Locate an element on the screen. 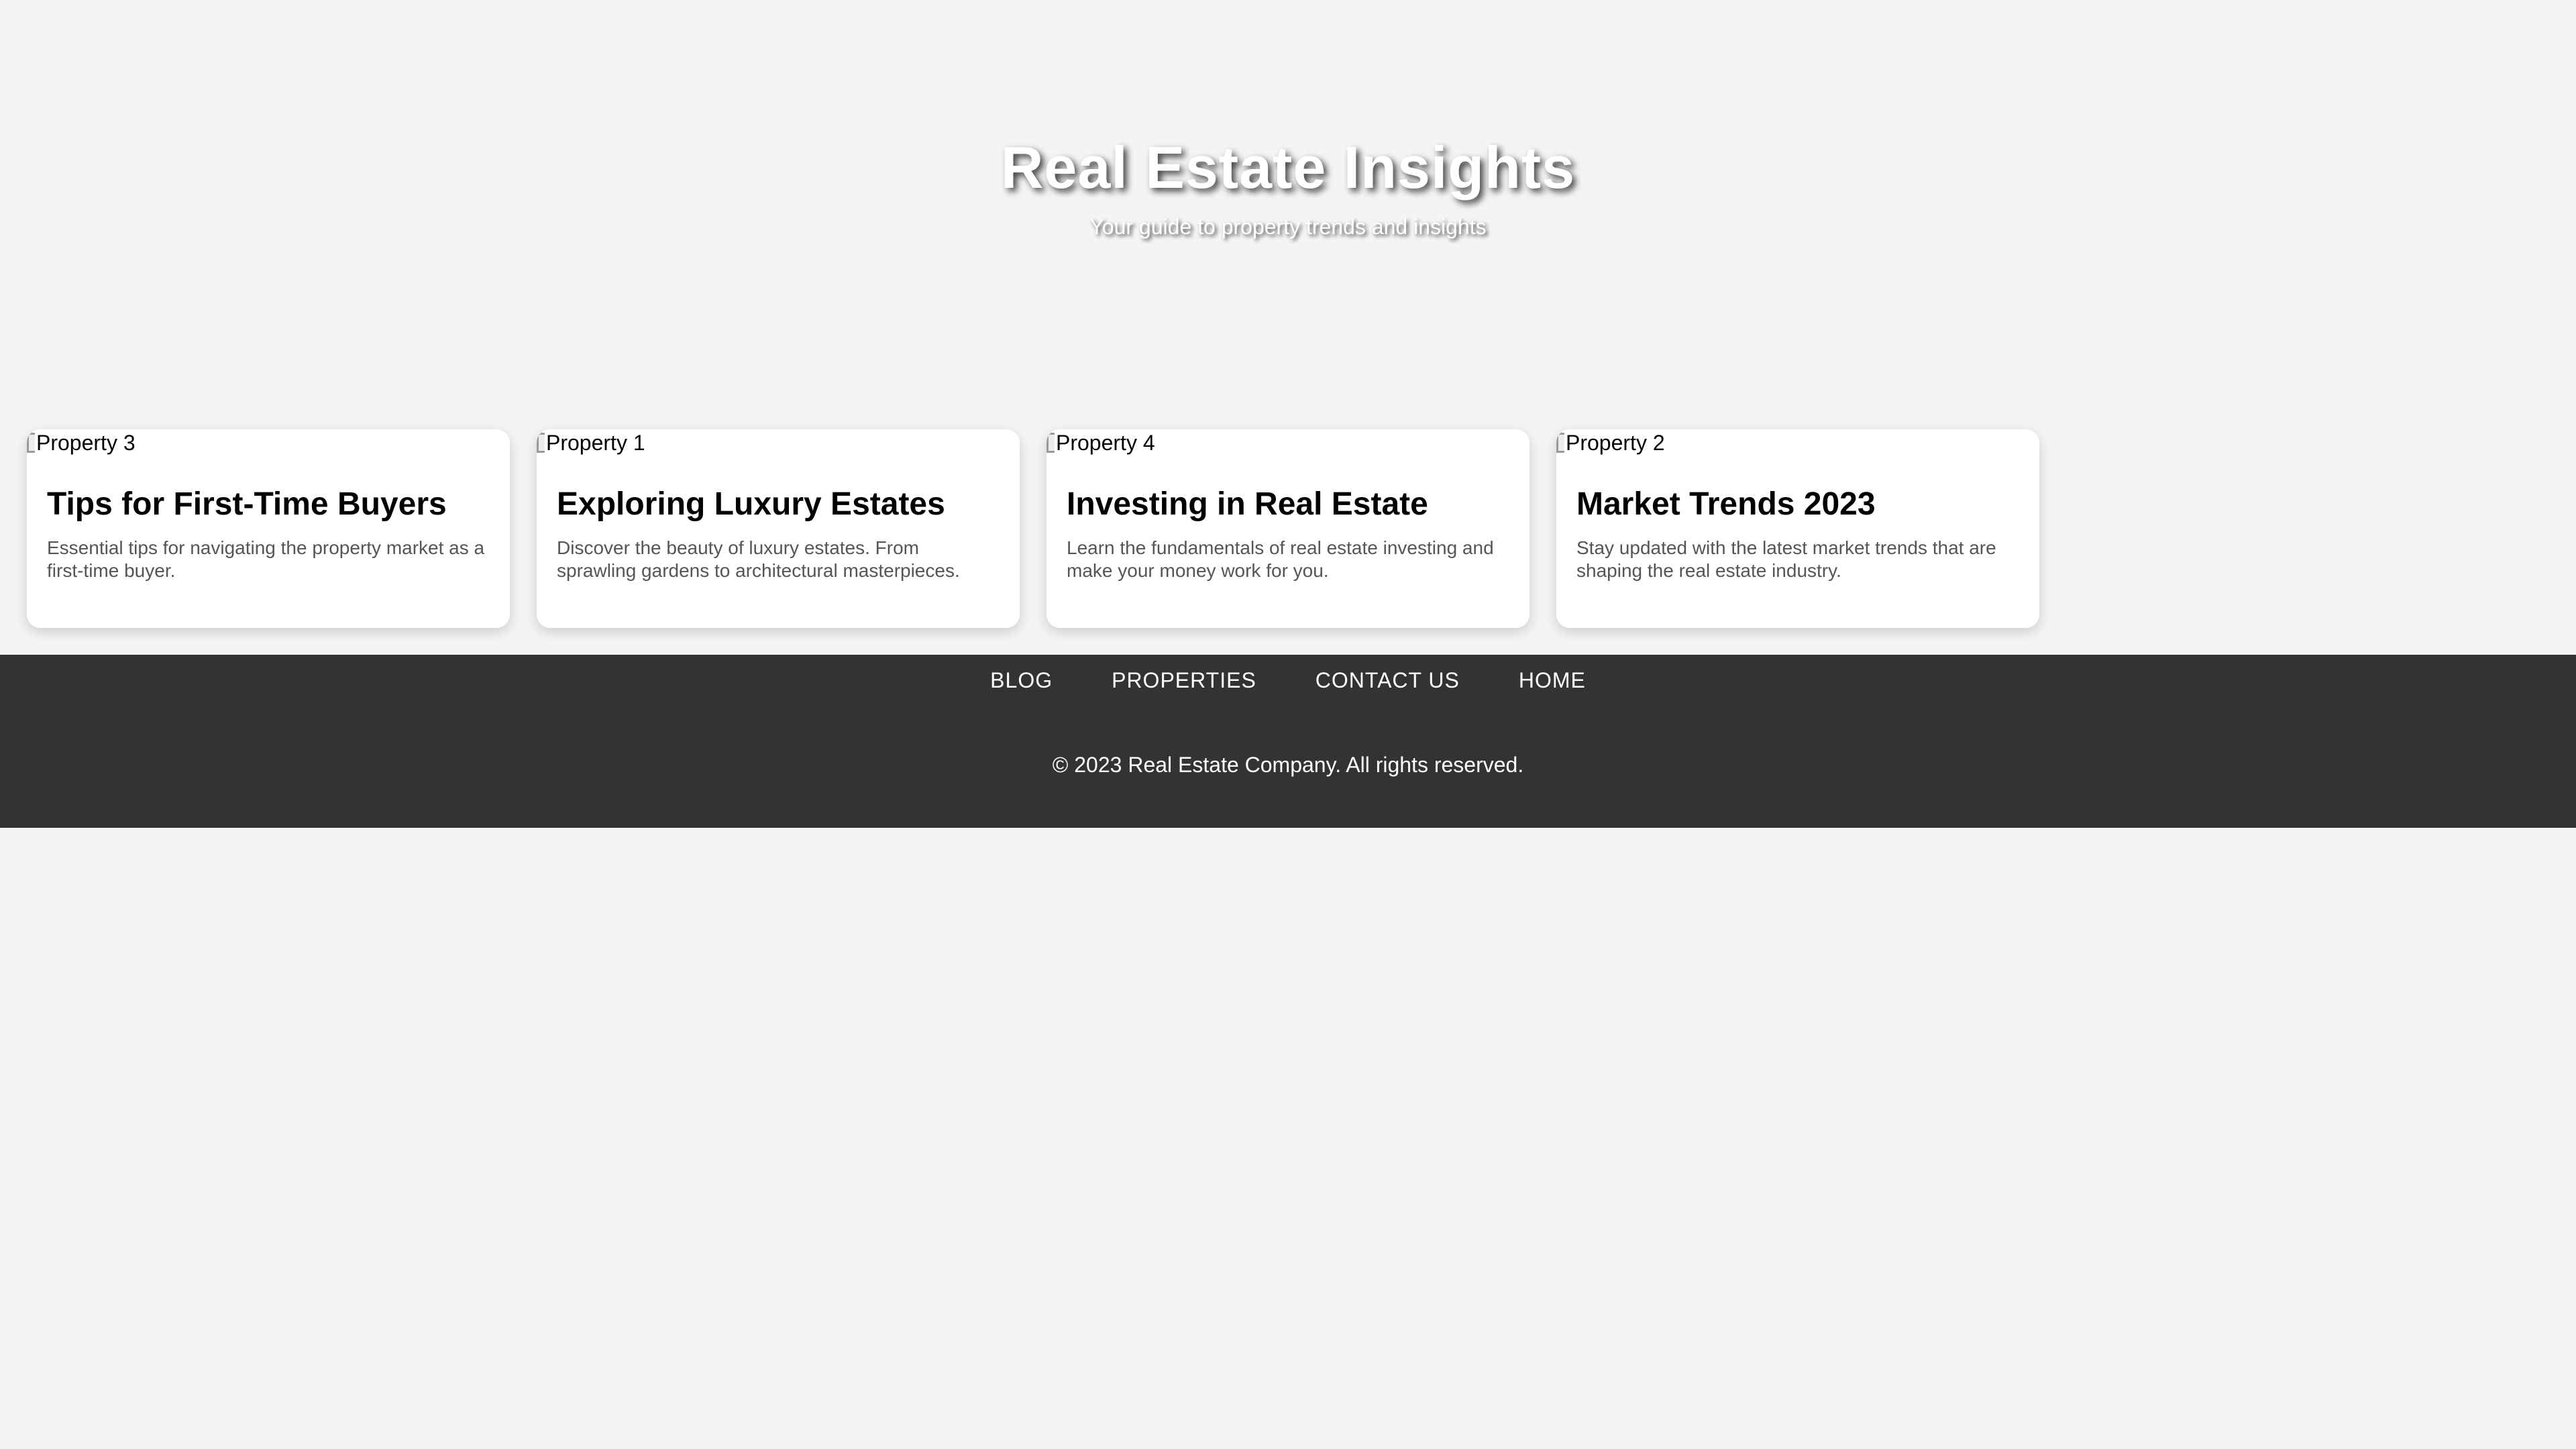 This screenshot has height=1449, width=2576. card-image: Property 1 is located at coordinates (778, 442).